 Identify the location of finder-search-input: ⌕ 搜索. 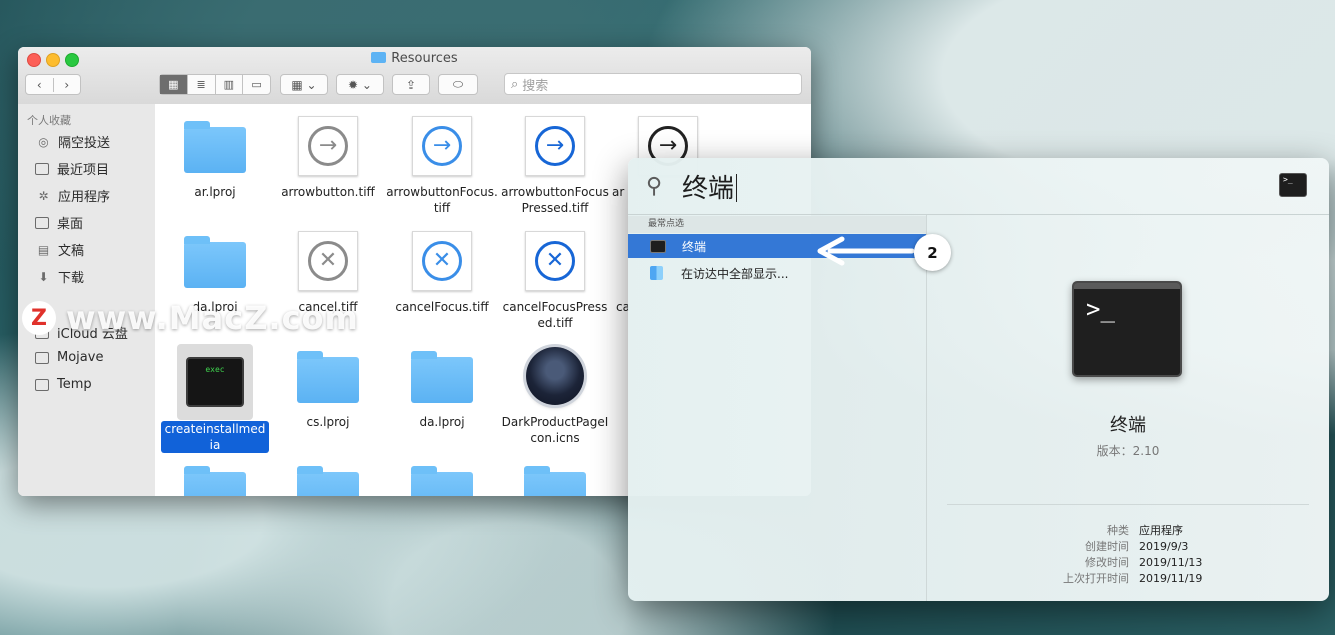
(653, 84).